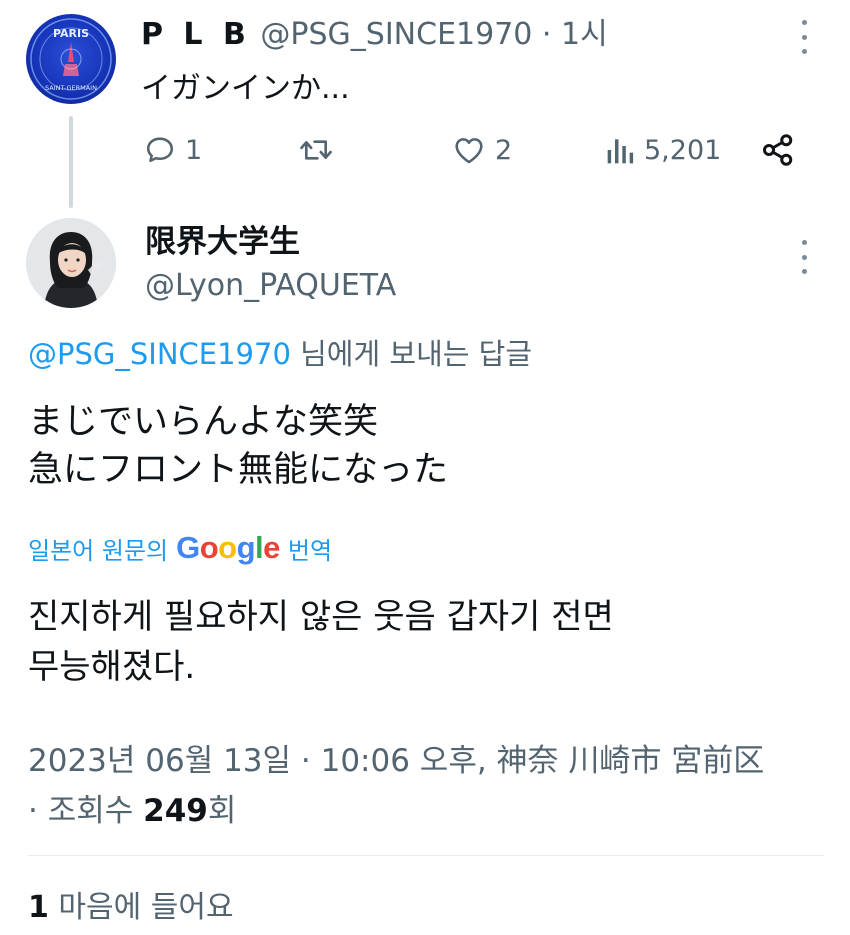 The image size is (850, 935). What do you see at coordinates (159, 354) in the screenshot?
I see `replying-to-mention: @PSG_SINCE1970` at bounding box center [159, 354].